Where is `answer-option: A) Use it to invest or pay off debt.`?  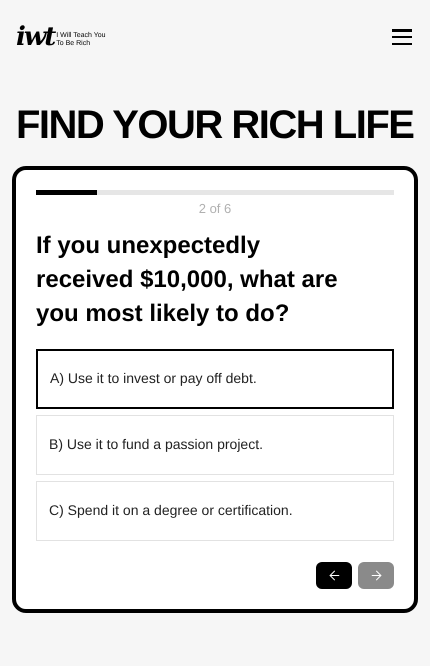
answer-option: A) Use it to invest or pay off debt. is located at coordinates (215, 378).